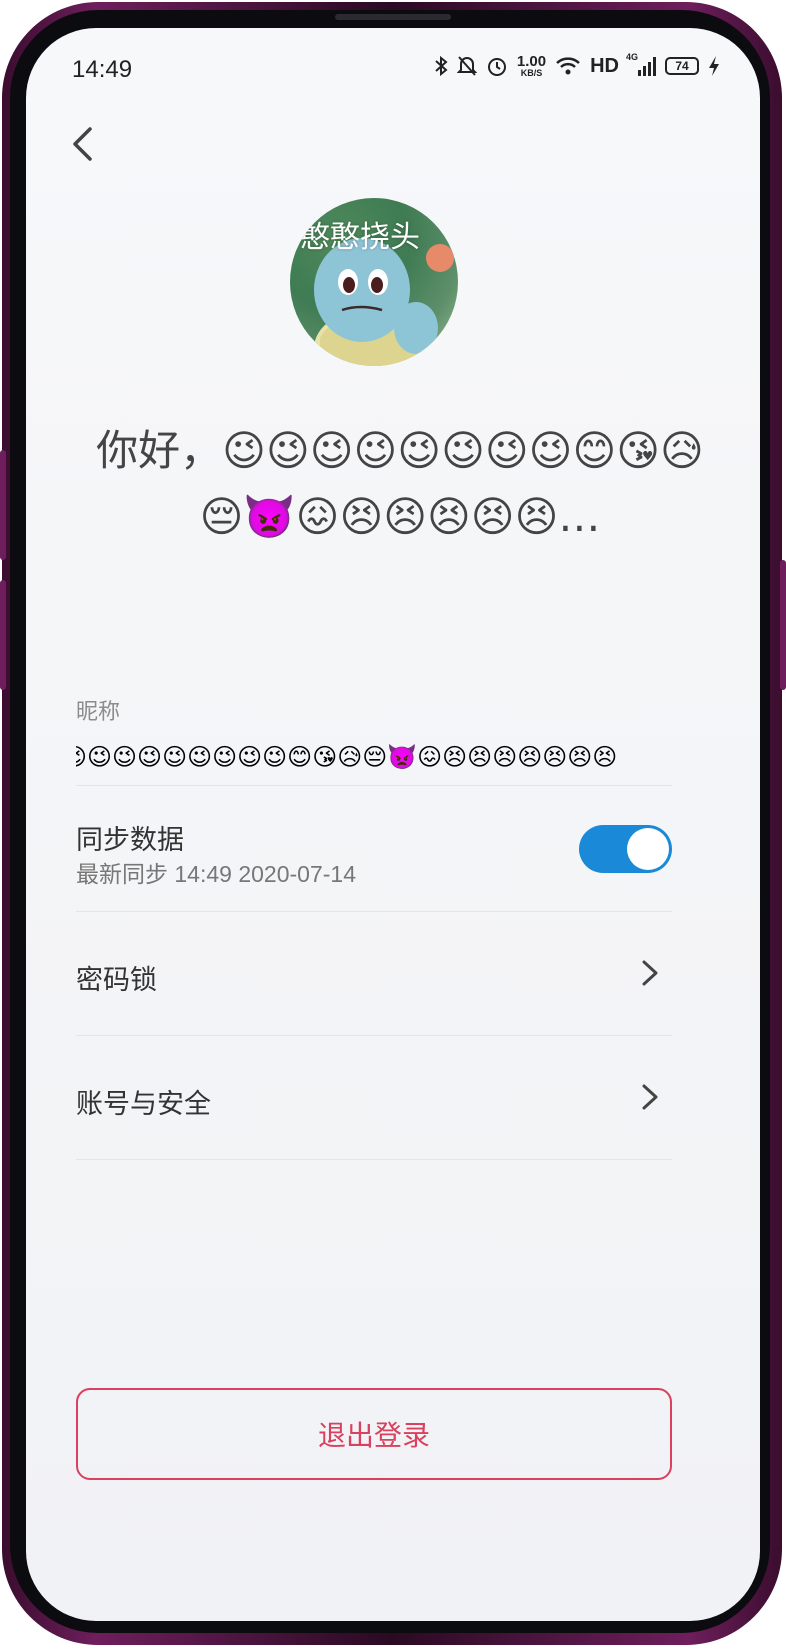 The image size is (786, 1649). What do you see at coordinates (347, 757) in the screenshot?
I see `nickname-text: 😉😉😉😉😉😉😉😉😉😊😘😥😔👿😖😣😣😣😣😣😣😣` at bounding box center [347, 757].